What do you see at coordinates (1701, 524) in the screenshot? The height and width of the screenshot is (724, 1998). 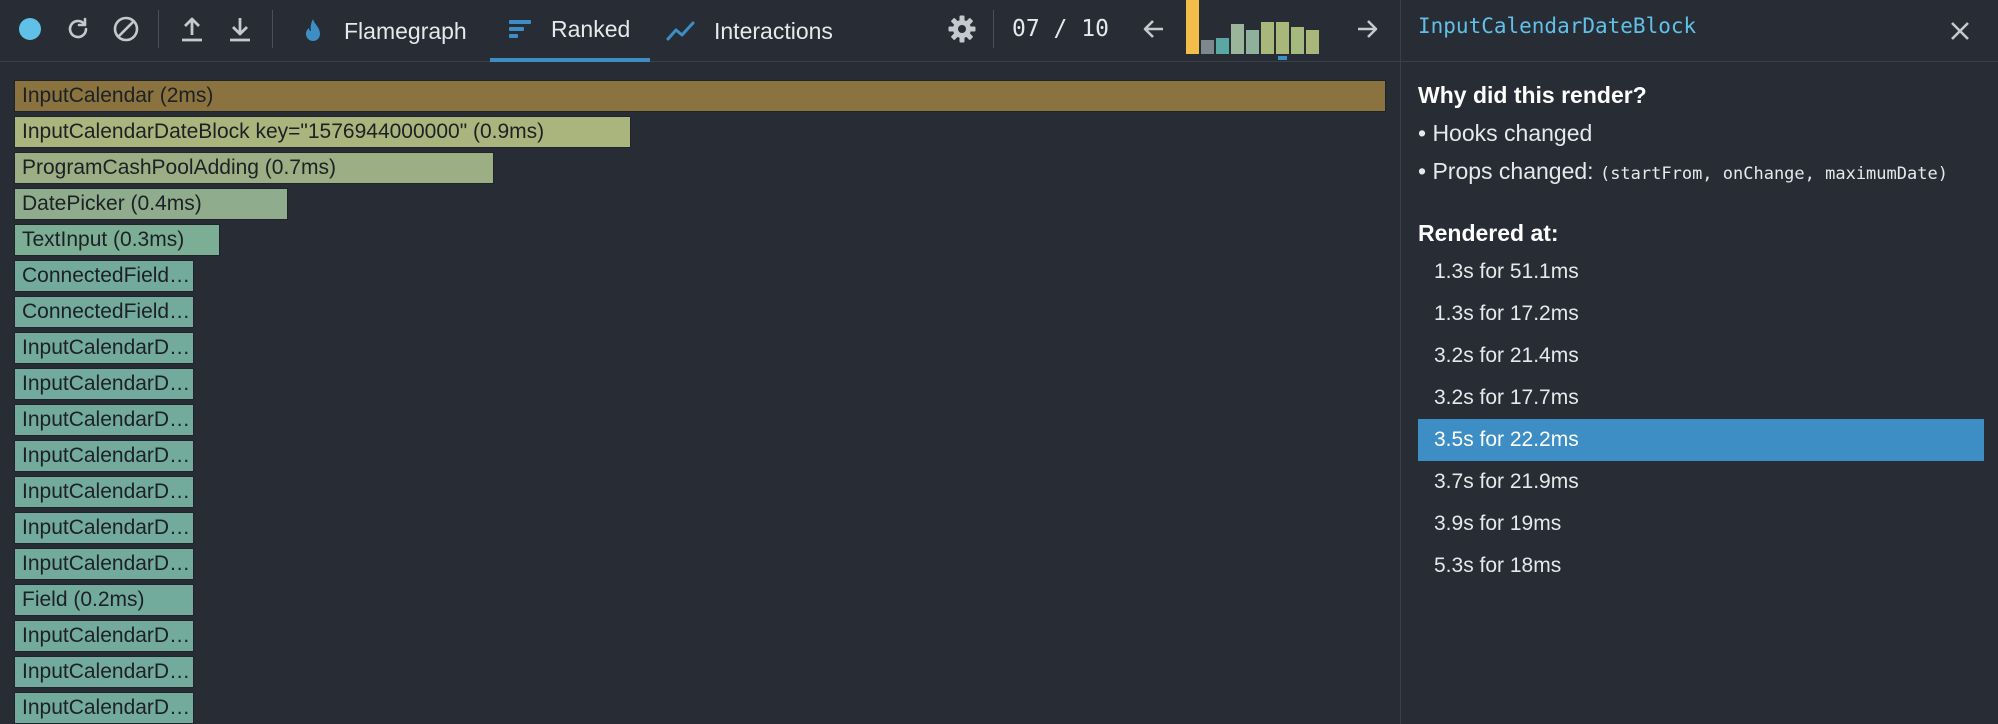 I see `render-list-item: 3.9s for 19ms` at bounding box center [1701, 524].